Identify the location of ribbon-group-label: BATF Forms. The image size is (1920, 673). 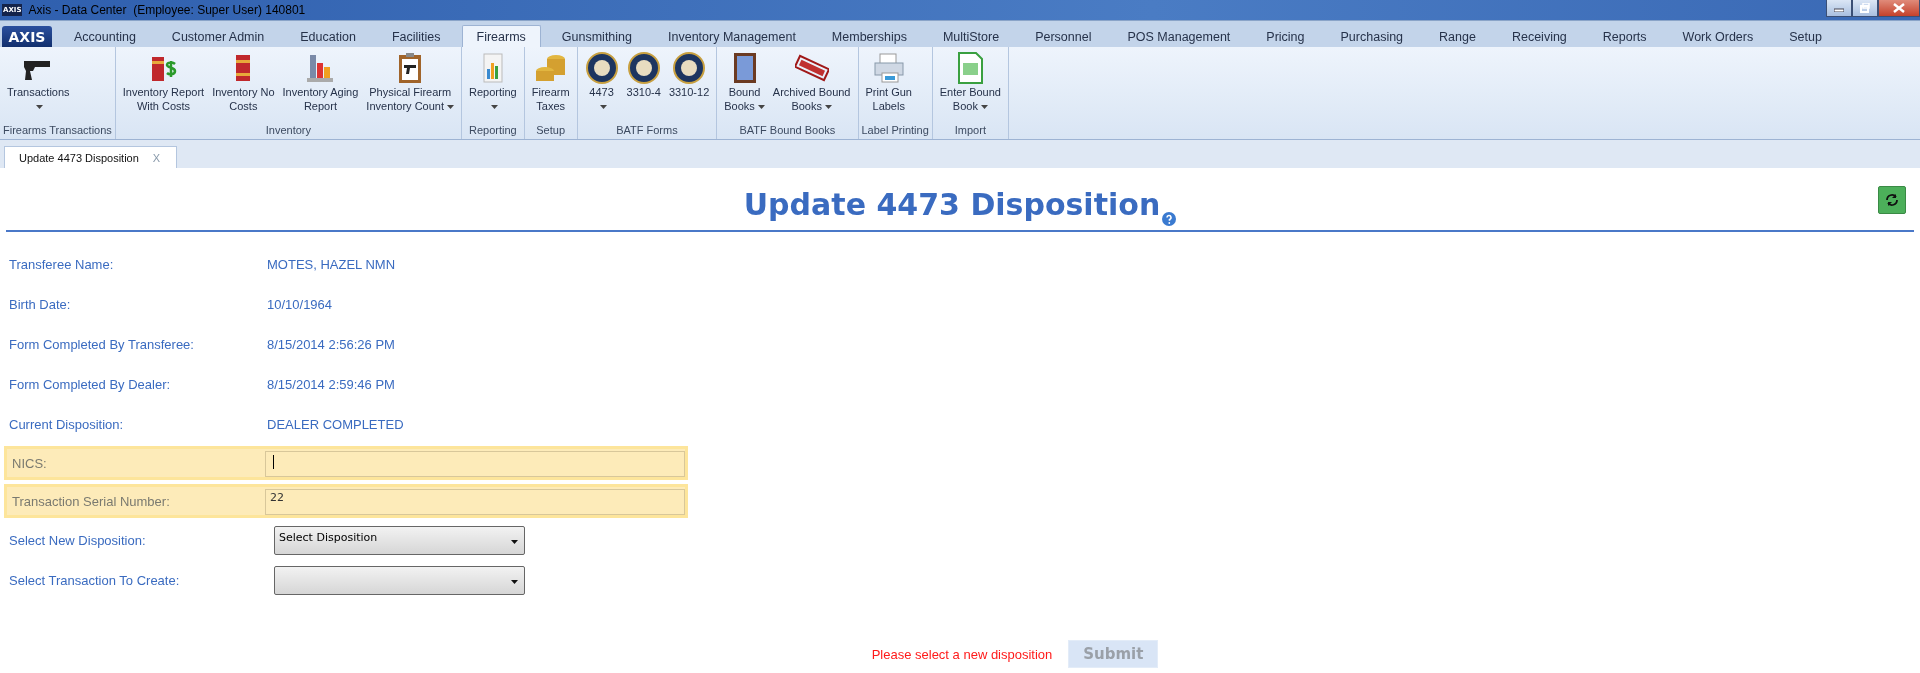
(647, 130).